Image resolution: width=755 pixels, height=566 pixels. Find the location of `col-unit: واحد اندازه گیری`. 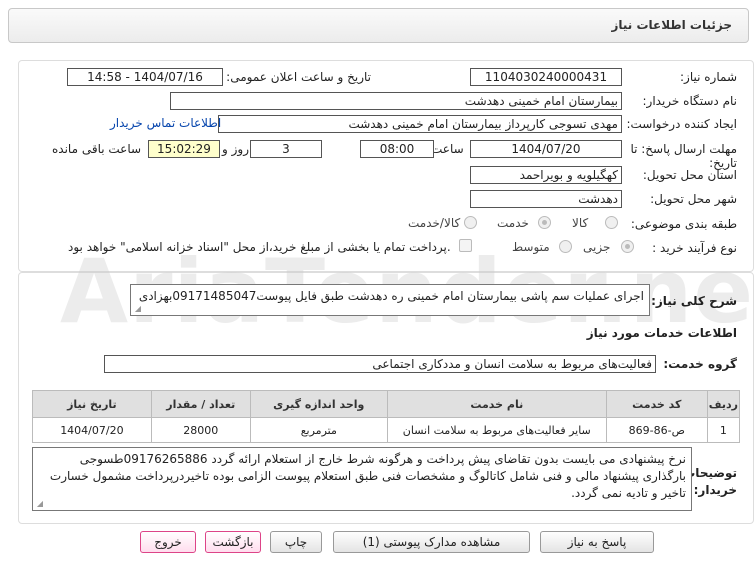

col-unit: واحد اندازه گیری is located at coordinates (318, 404).